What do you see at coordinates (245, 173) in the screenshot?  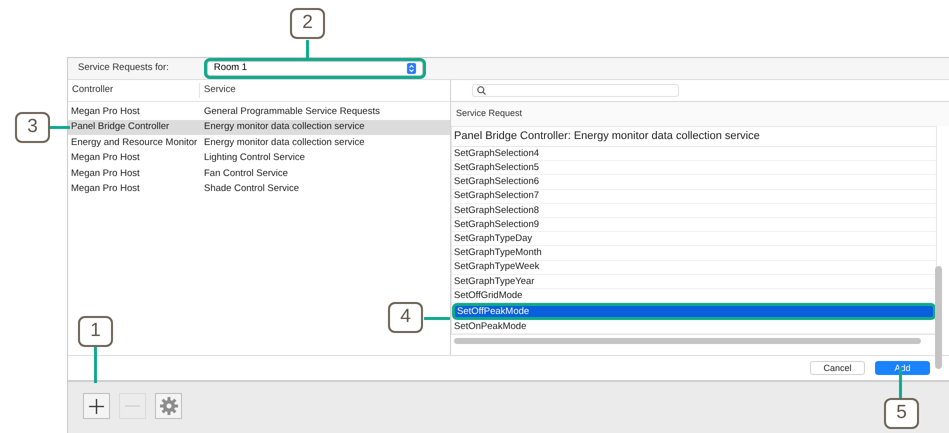 I see `table-cell-text: Fan Control Service` at bounding box center [245, 173].